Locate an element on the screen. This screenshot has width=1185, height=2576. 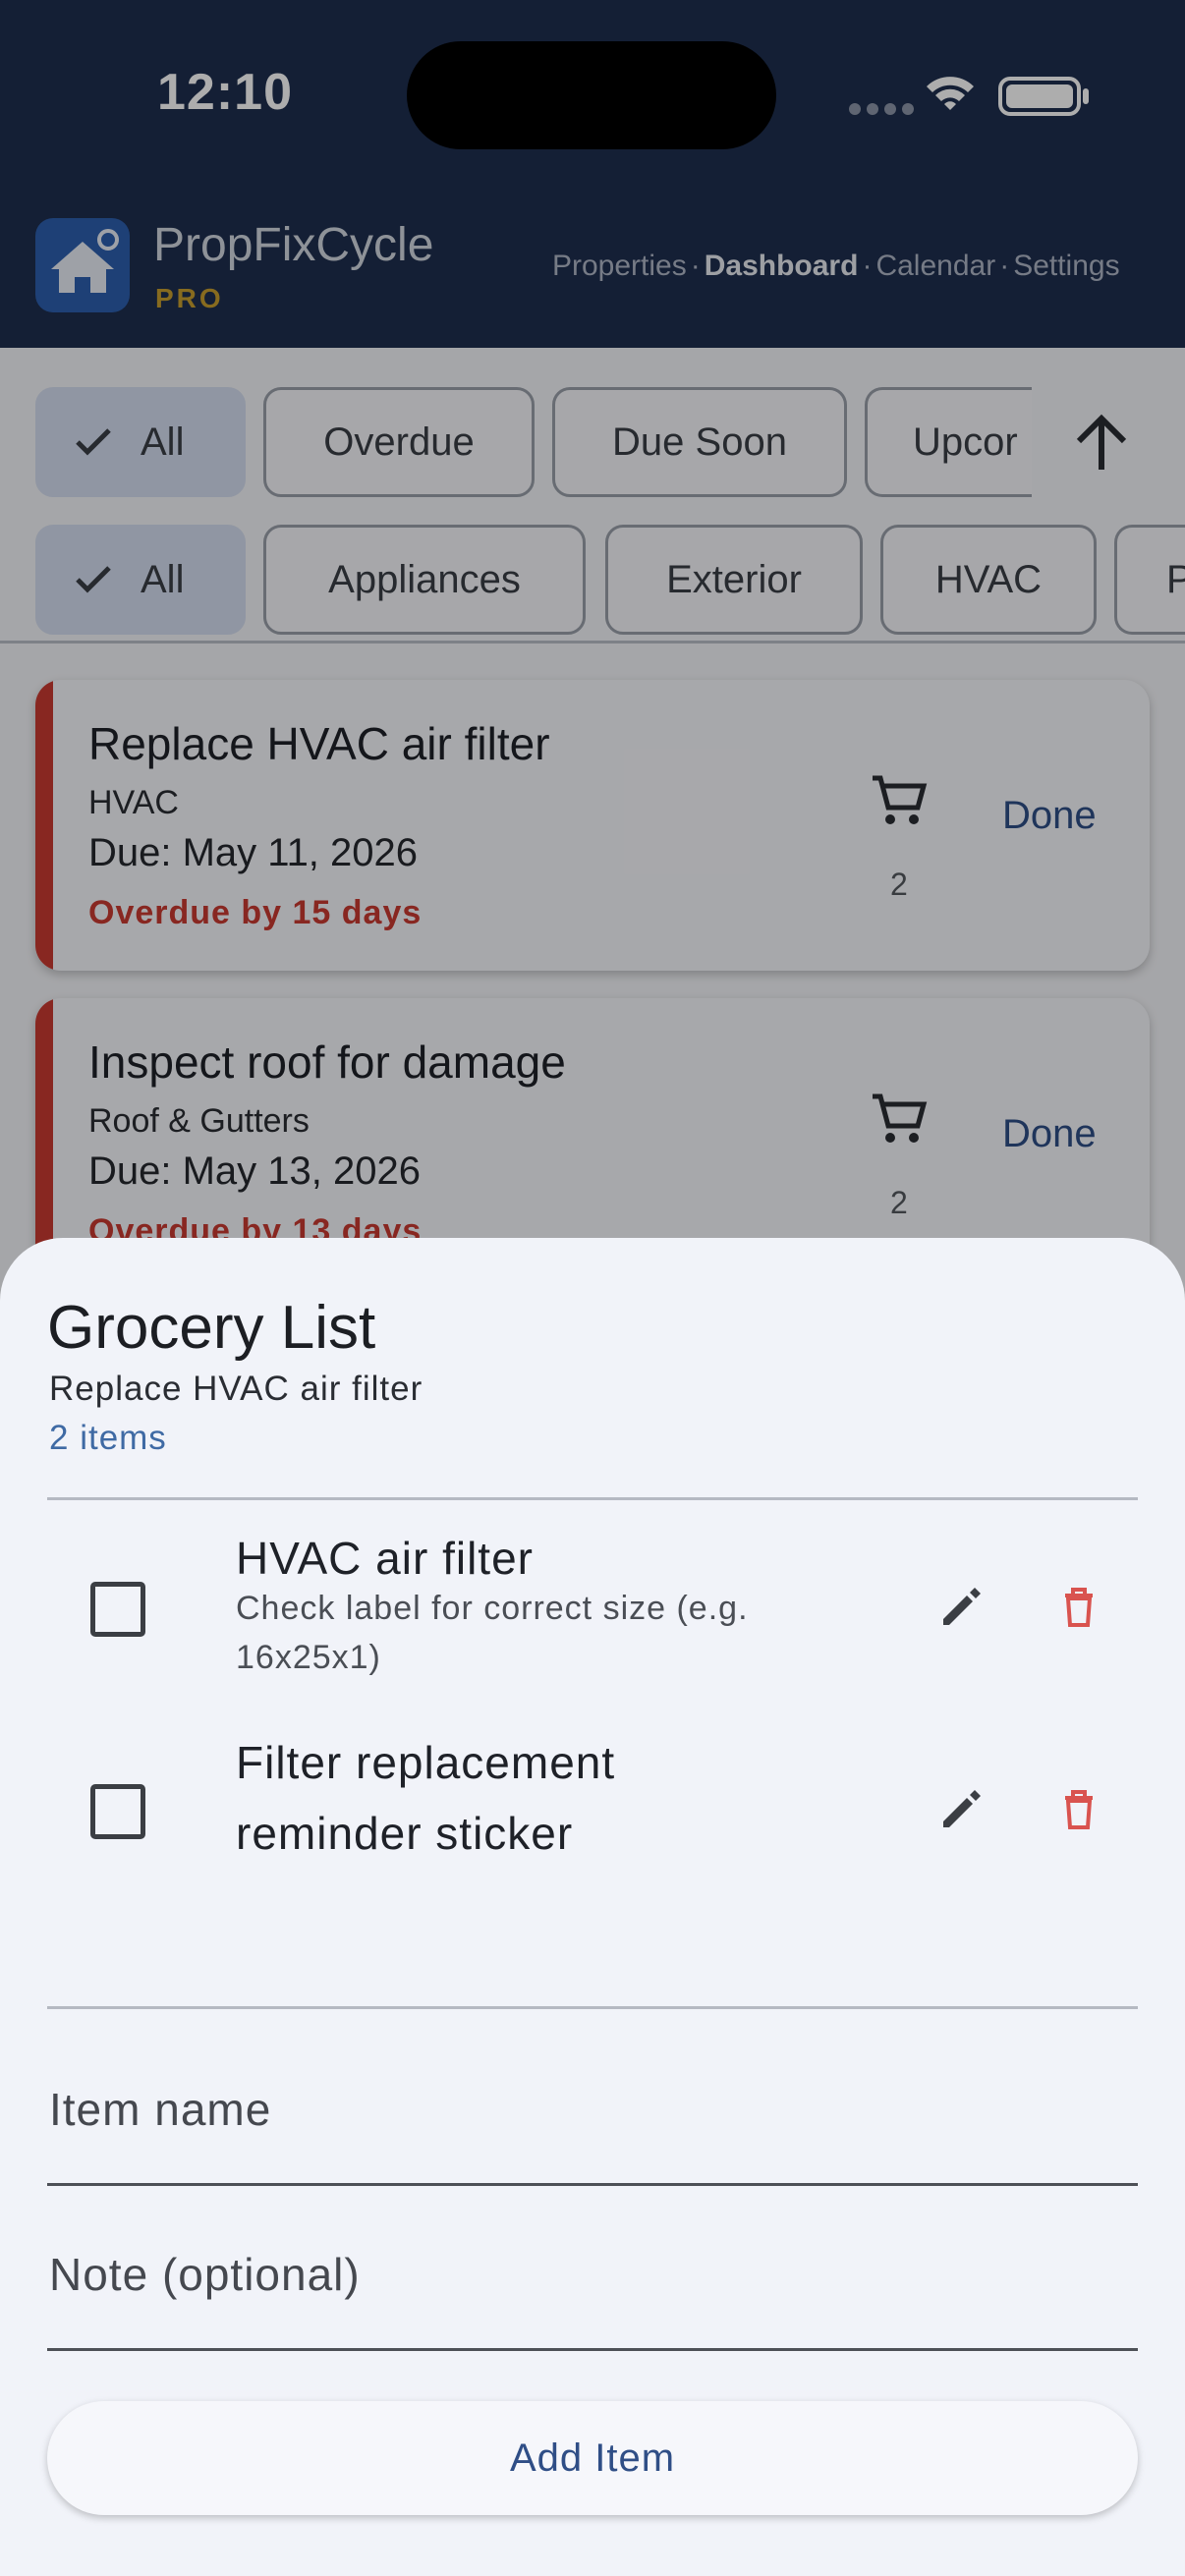
sheet-subtitle: Replace HVAC air filter is located at coordinates (236, 1389).